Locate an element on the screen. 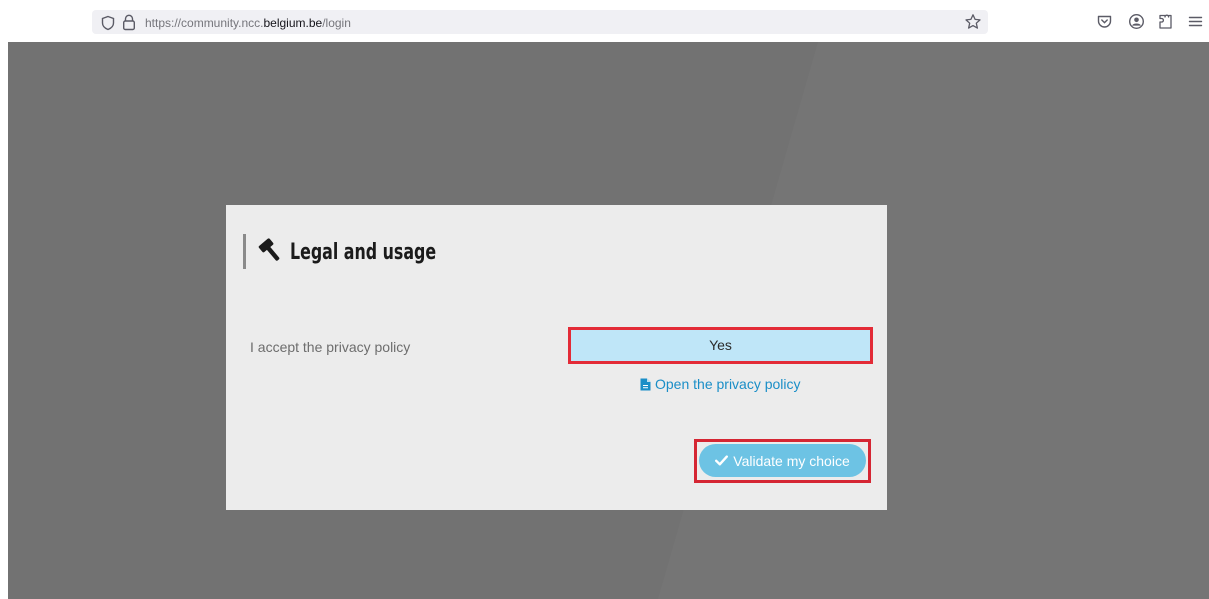 This screenshot has height=599, width=1209. check-icon is located at coordinates (722, 460).